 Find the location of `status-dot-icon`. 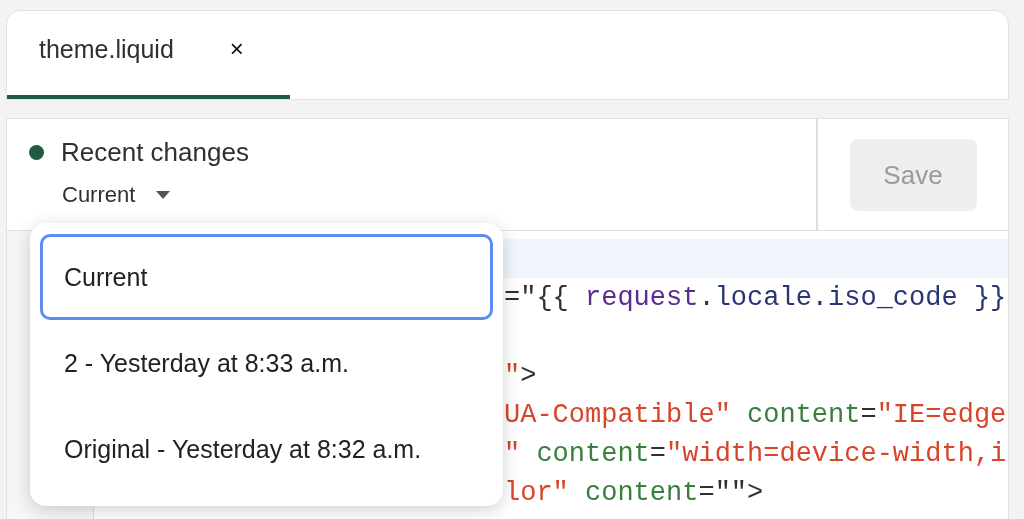

status-dot-icon is located at coordinates (36, 152).